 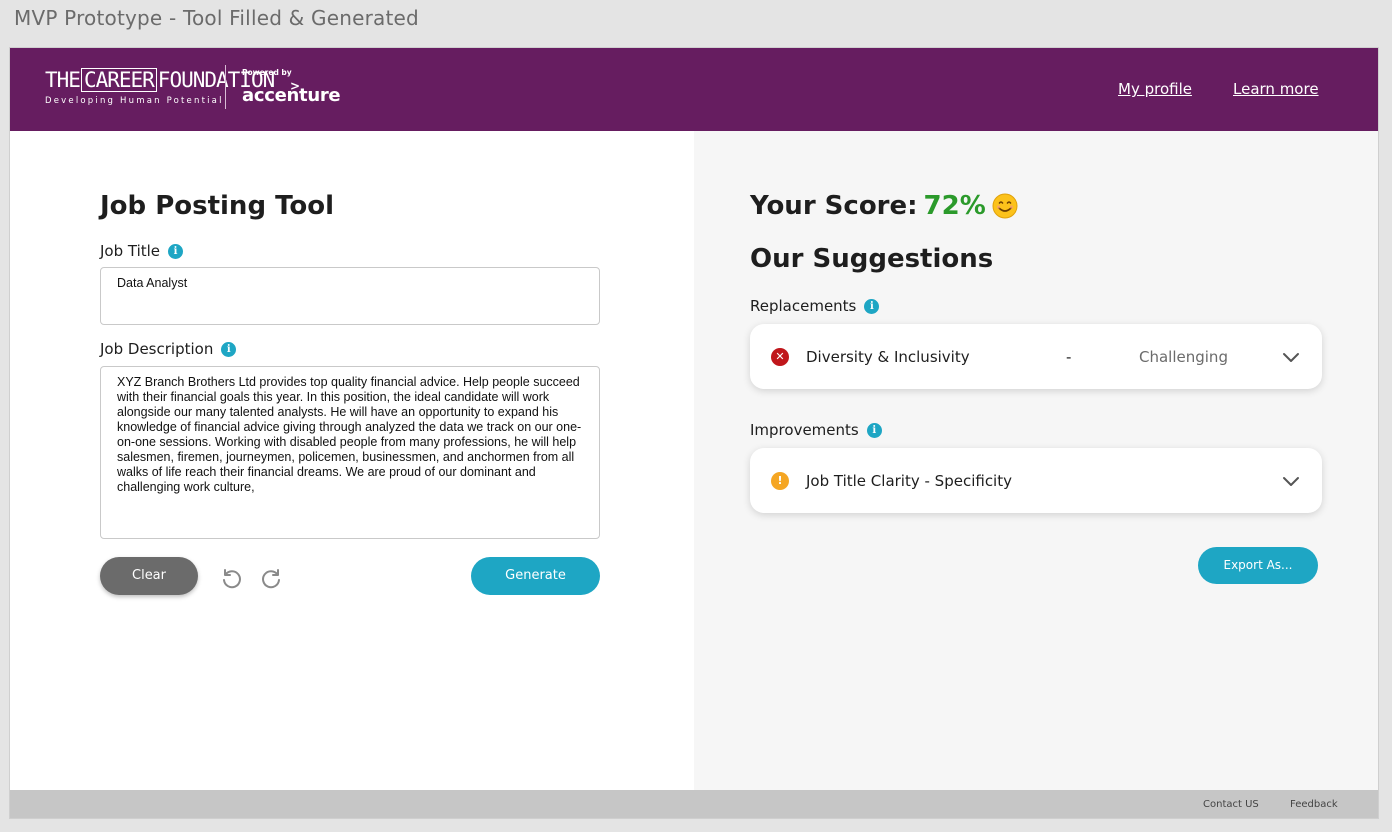 What do you see at coordinates (694, 804) in the screenshot?
I see `footer: Contact US Feedback` at bounding box center [694, 804].